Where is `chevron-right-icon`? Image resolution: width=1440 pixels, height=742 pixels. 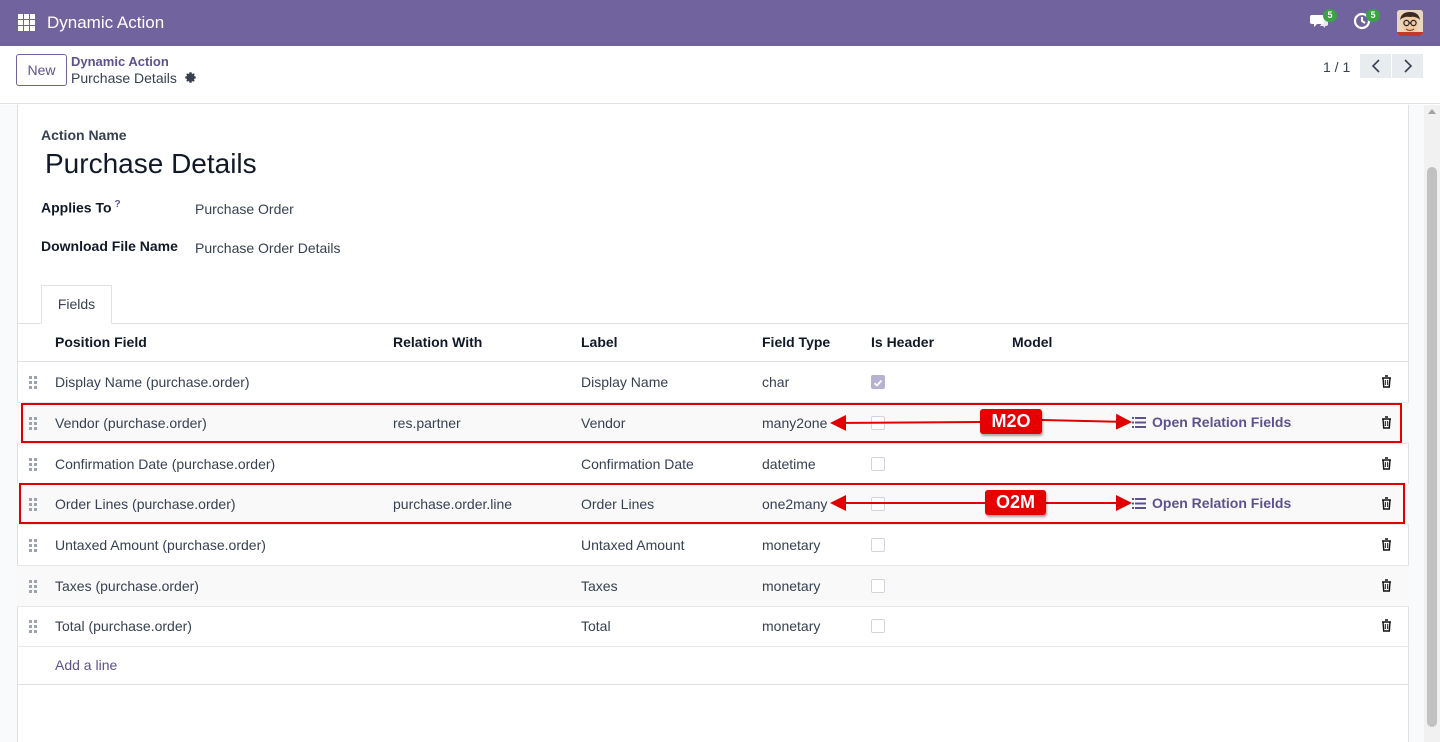 chevron-right-icon is located at coordinates (1407, 66).